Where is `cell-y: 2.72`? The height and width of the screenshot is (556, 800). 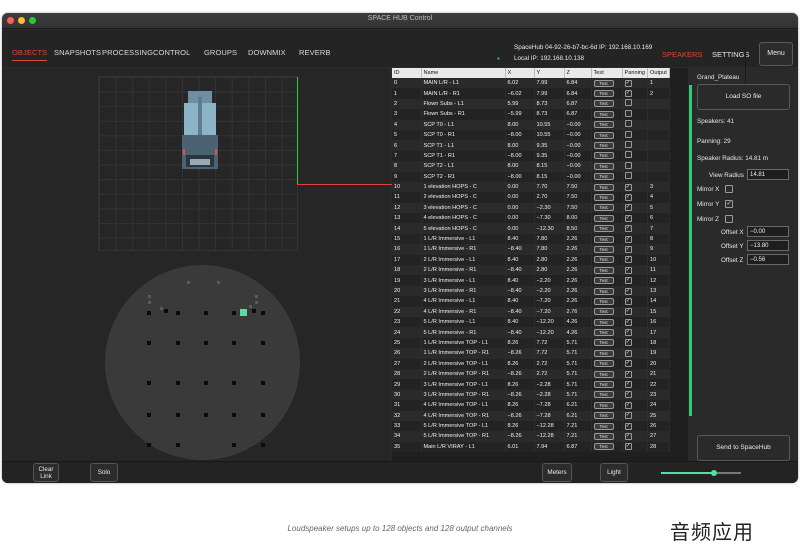 cell-y: 2.72 is located at coordinates (549, 374).